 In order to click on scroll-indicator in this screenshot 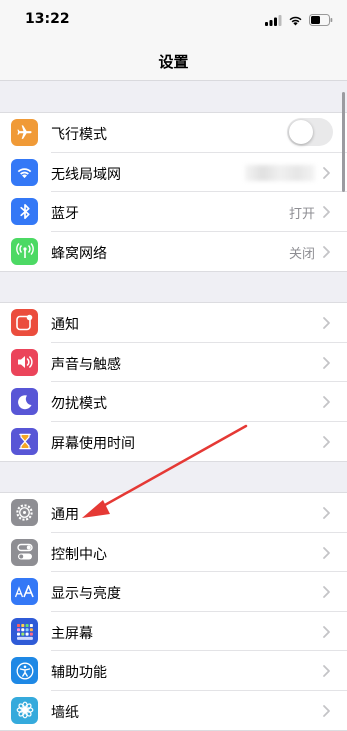, I will do `click(343, 142)`.